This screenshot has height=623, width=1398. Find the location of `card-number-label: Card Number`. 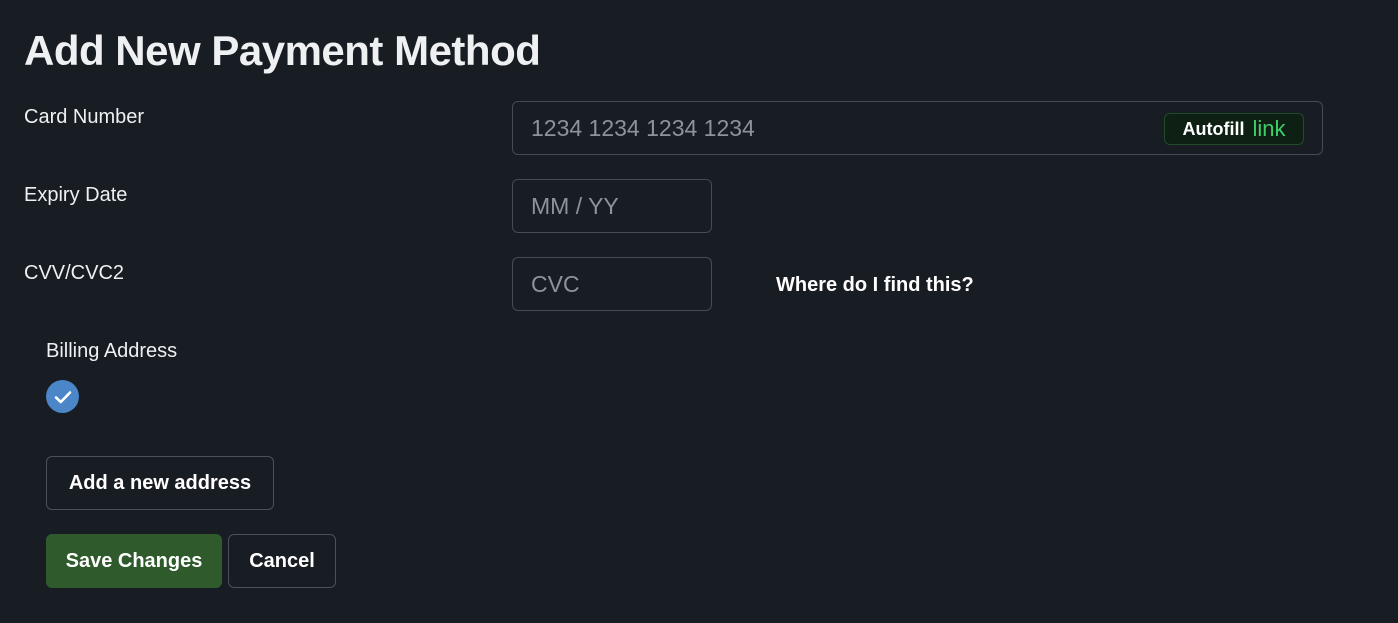

card-number-label: Card Number is located at coordinates (84, 117).